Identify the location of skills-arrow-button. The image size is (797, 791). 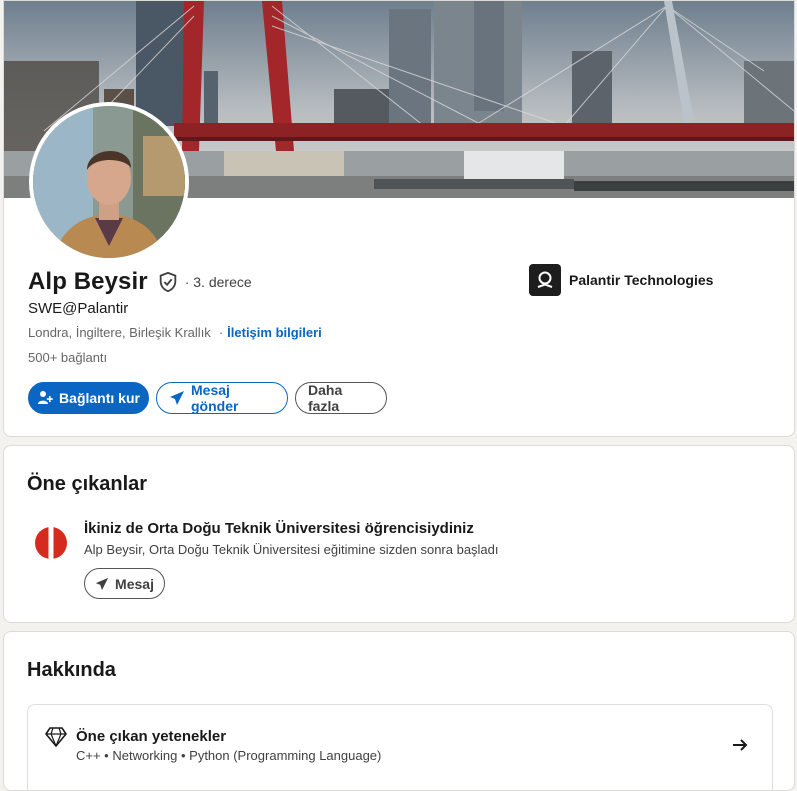
(740, 745).